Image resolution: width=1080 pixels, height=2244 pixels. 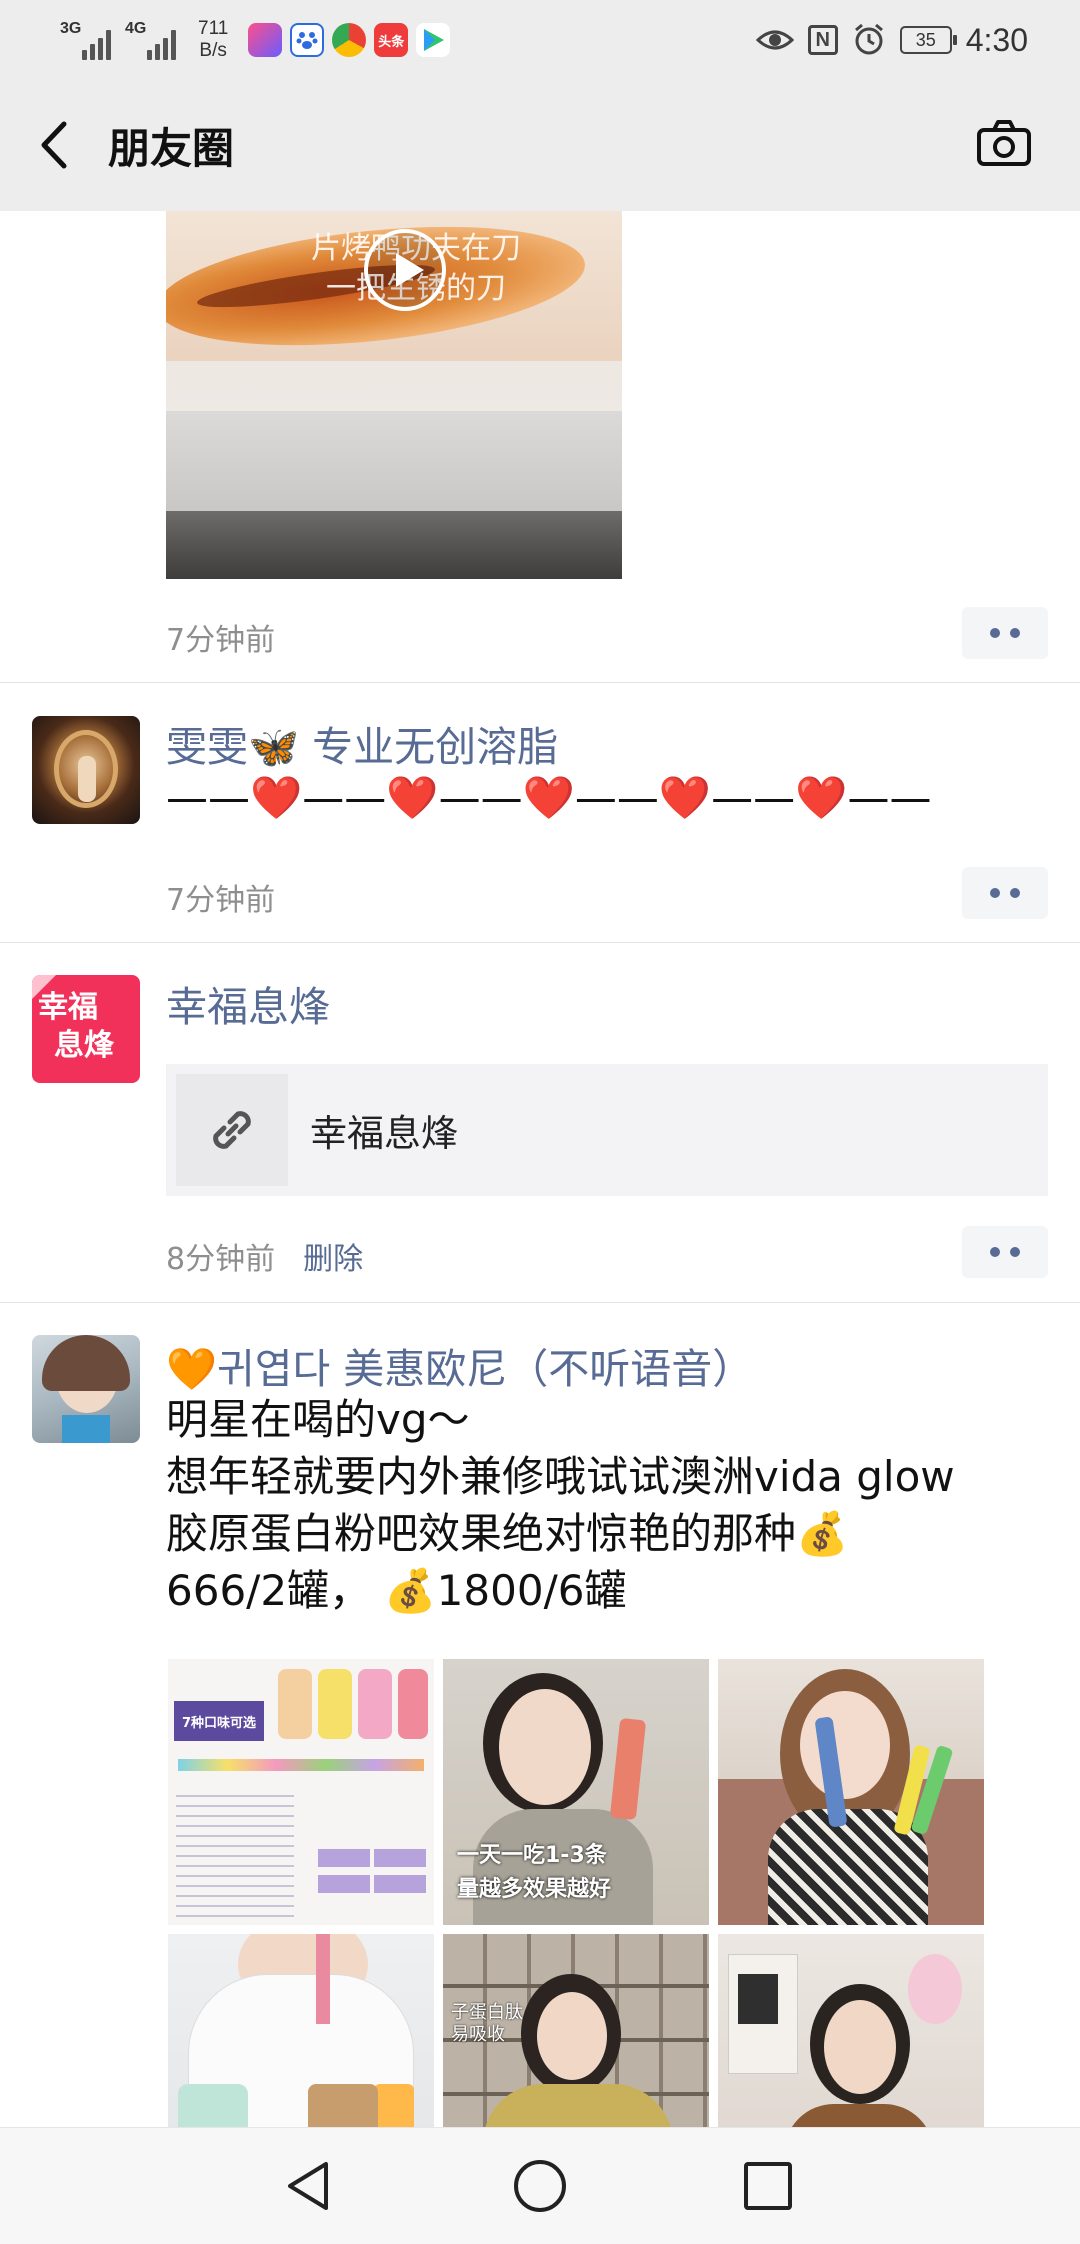 I want to click on avatar-text-line1: 幸福, so click(x=68, y=1007).